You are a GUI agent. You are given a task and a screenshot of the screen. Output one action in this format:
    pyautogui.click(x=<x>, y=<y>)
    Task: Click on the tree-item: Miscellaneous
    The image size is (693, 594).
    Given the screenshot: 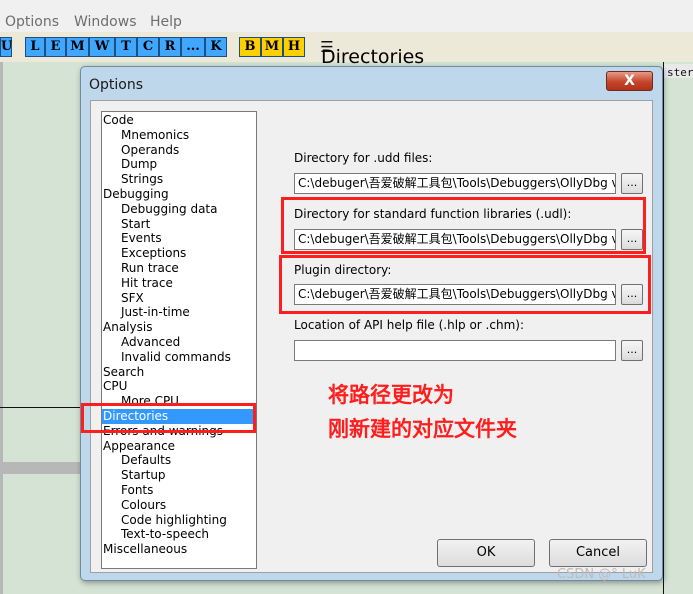 What is the action you would take?
    pyautogui.click(x=145, y=549)
    